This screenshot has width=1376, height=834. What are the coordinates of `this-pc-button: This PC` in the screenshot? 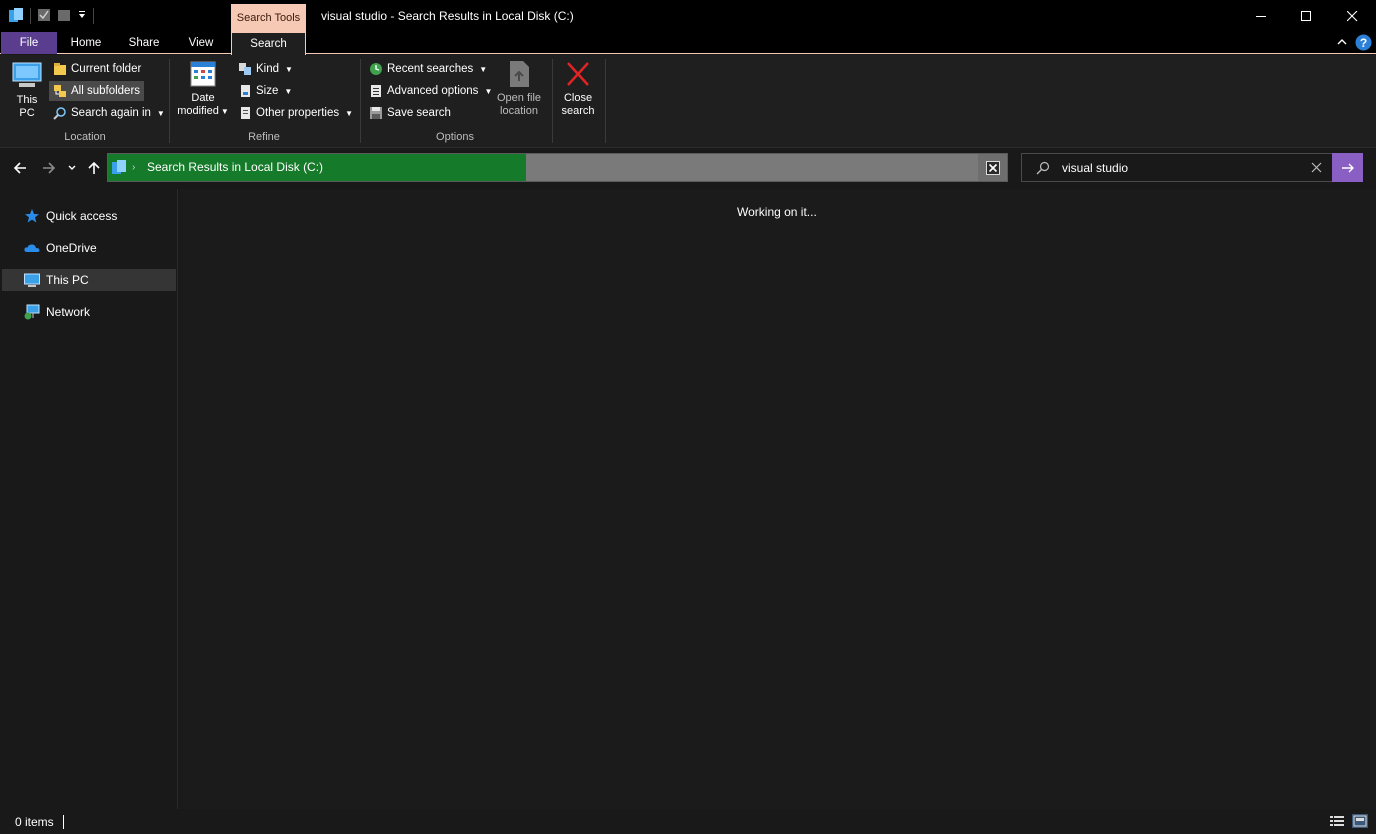 It's located at (27, 89).